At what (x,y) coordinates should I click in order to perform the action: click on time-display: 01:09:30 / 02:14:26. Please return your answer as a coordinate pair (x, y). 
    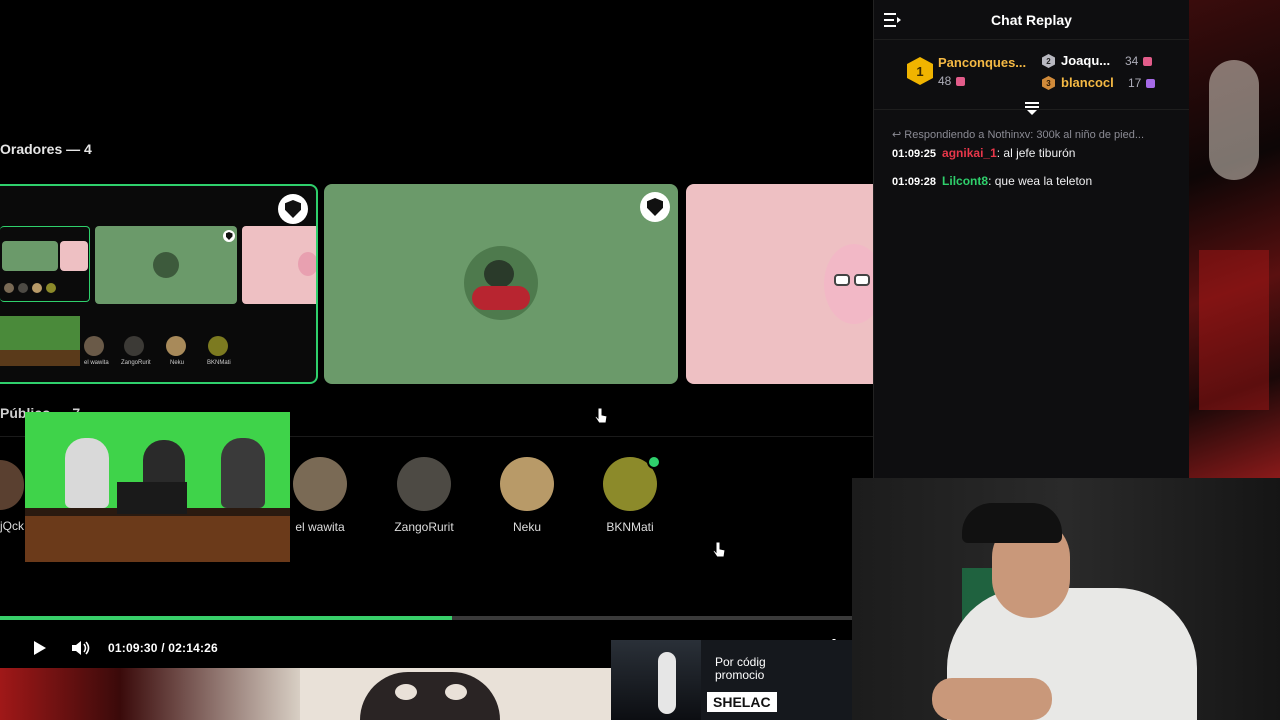
    Looking at the image, I should click on (163, 648).